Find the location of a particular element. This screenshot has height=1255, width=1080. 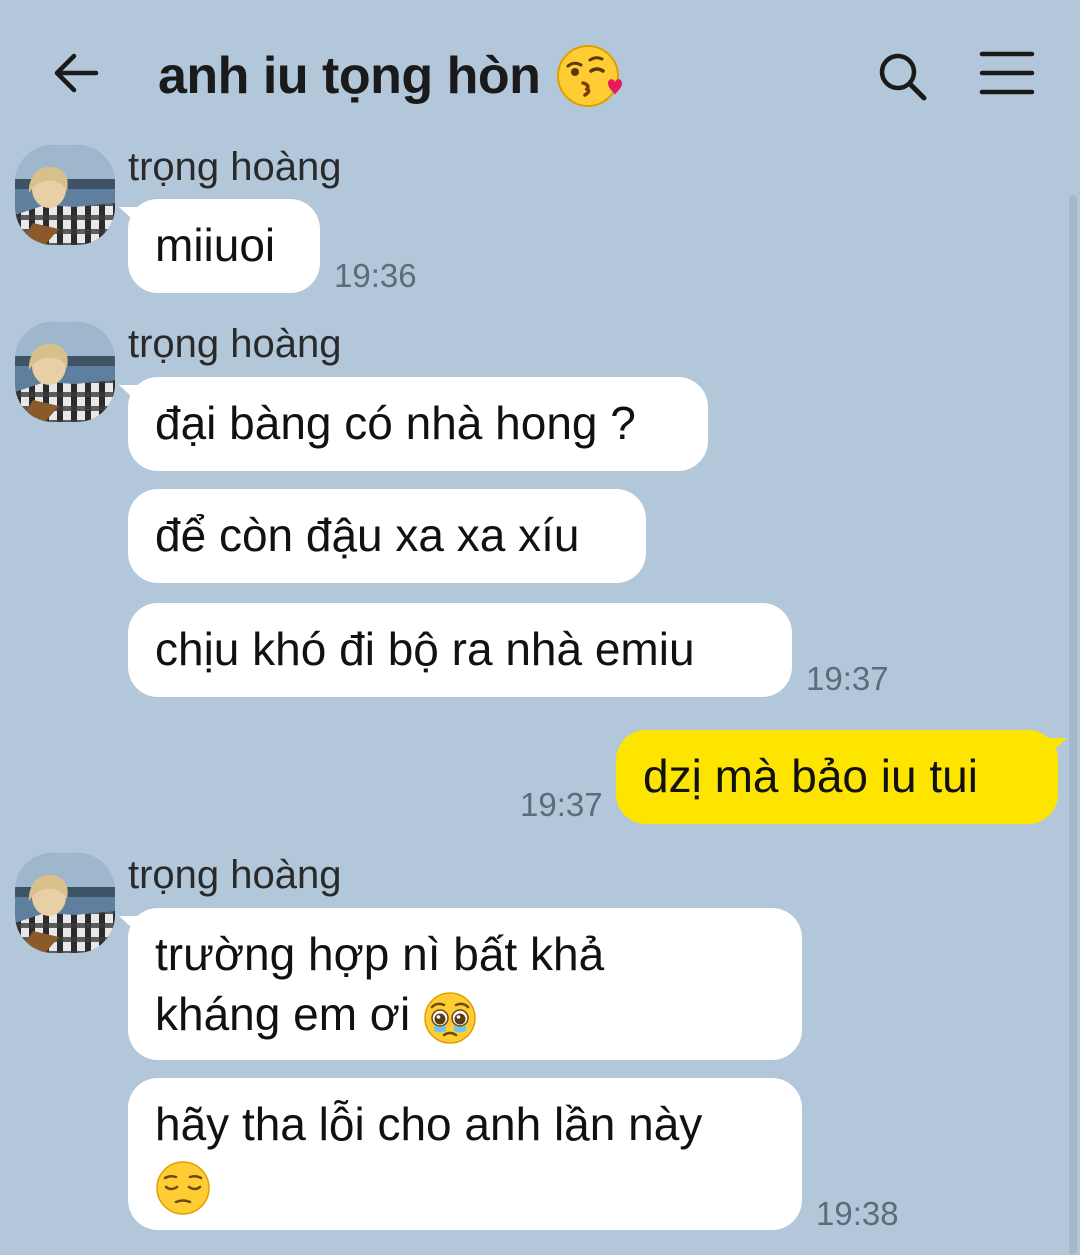

chat-title: anh iu tọng hòn is located at coordinates (392, 76).